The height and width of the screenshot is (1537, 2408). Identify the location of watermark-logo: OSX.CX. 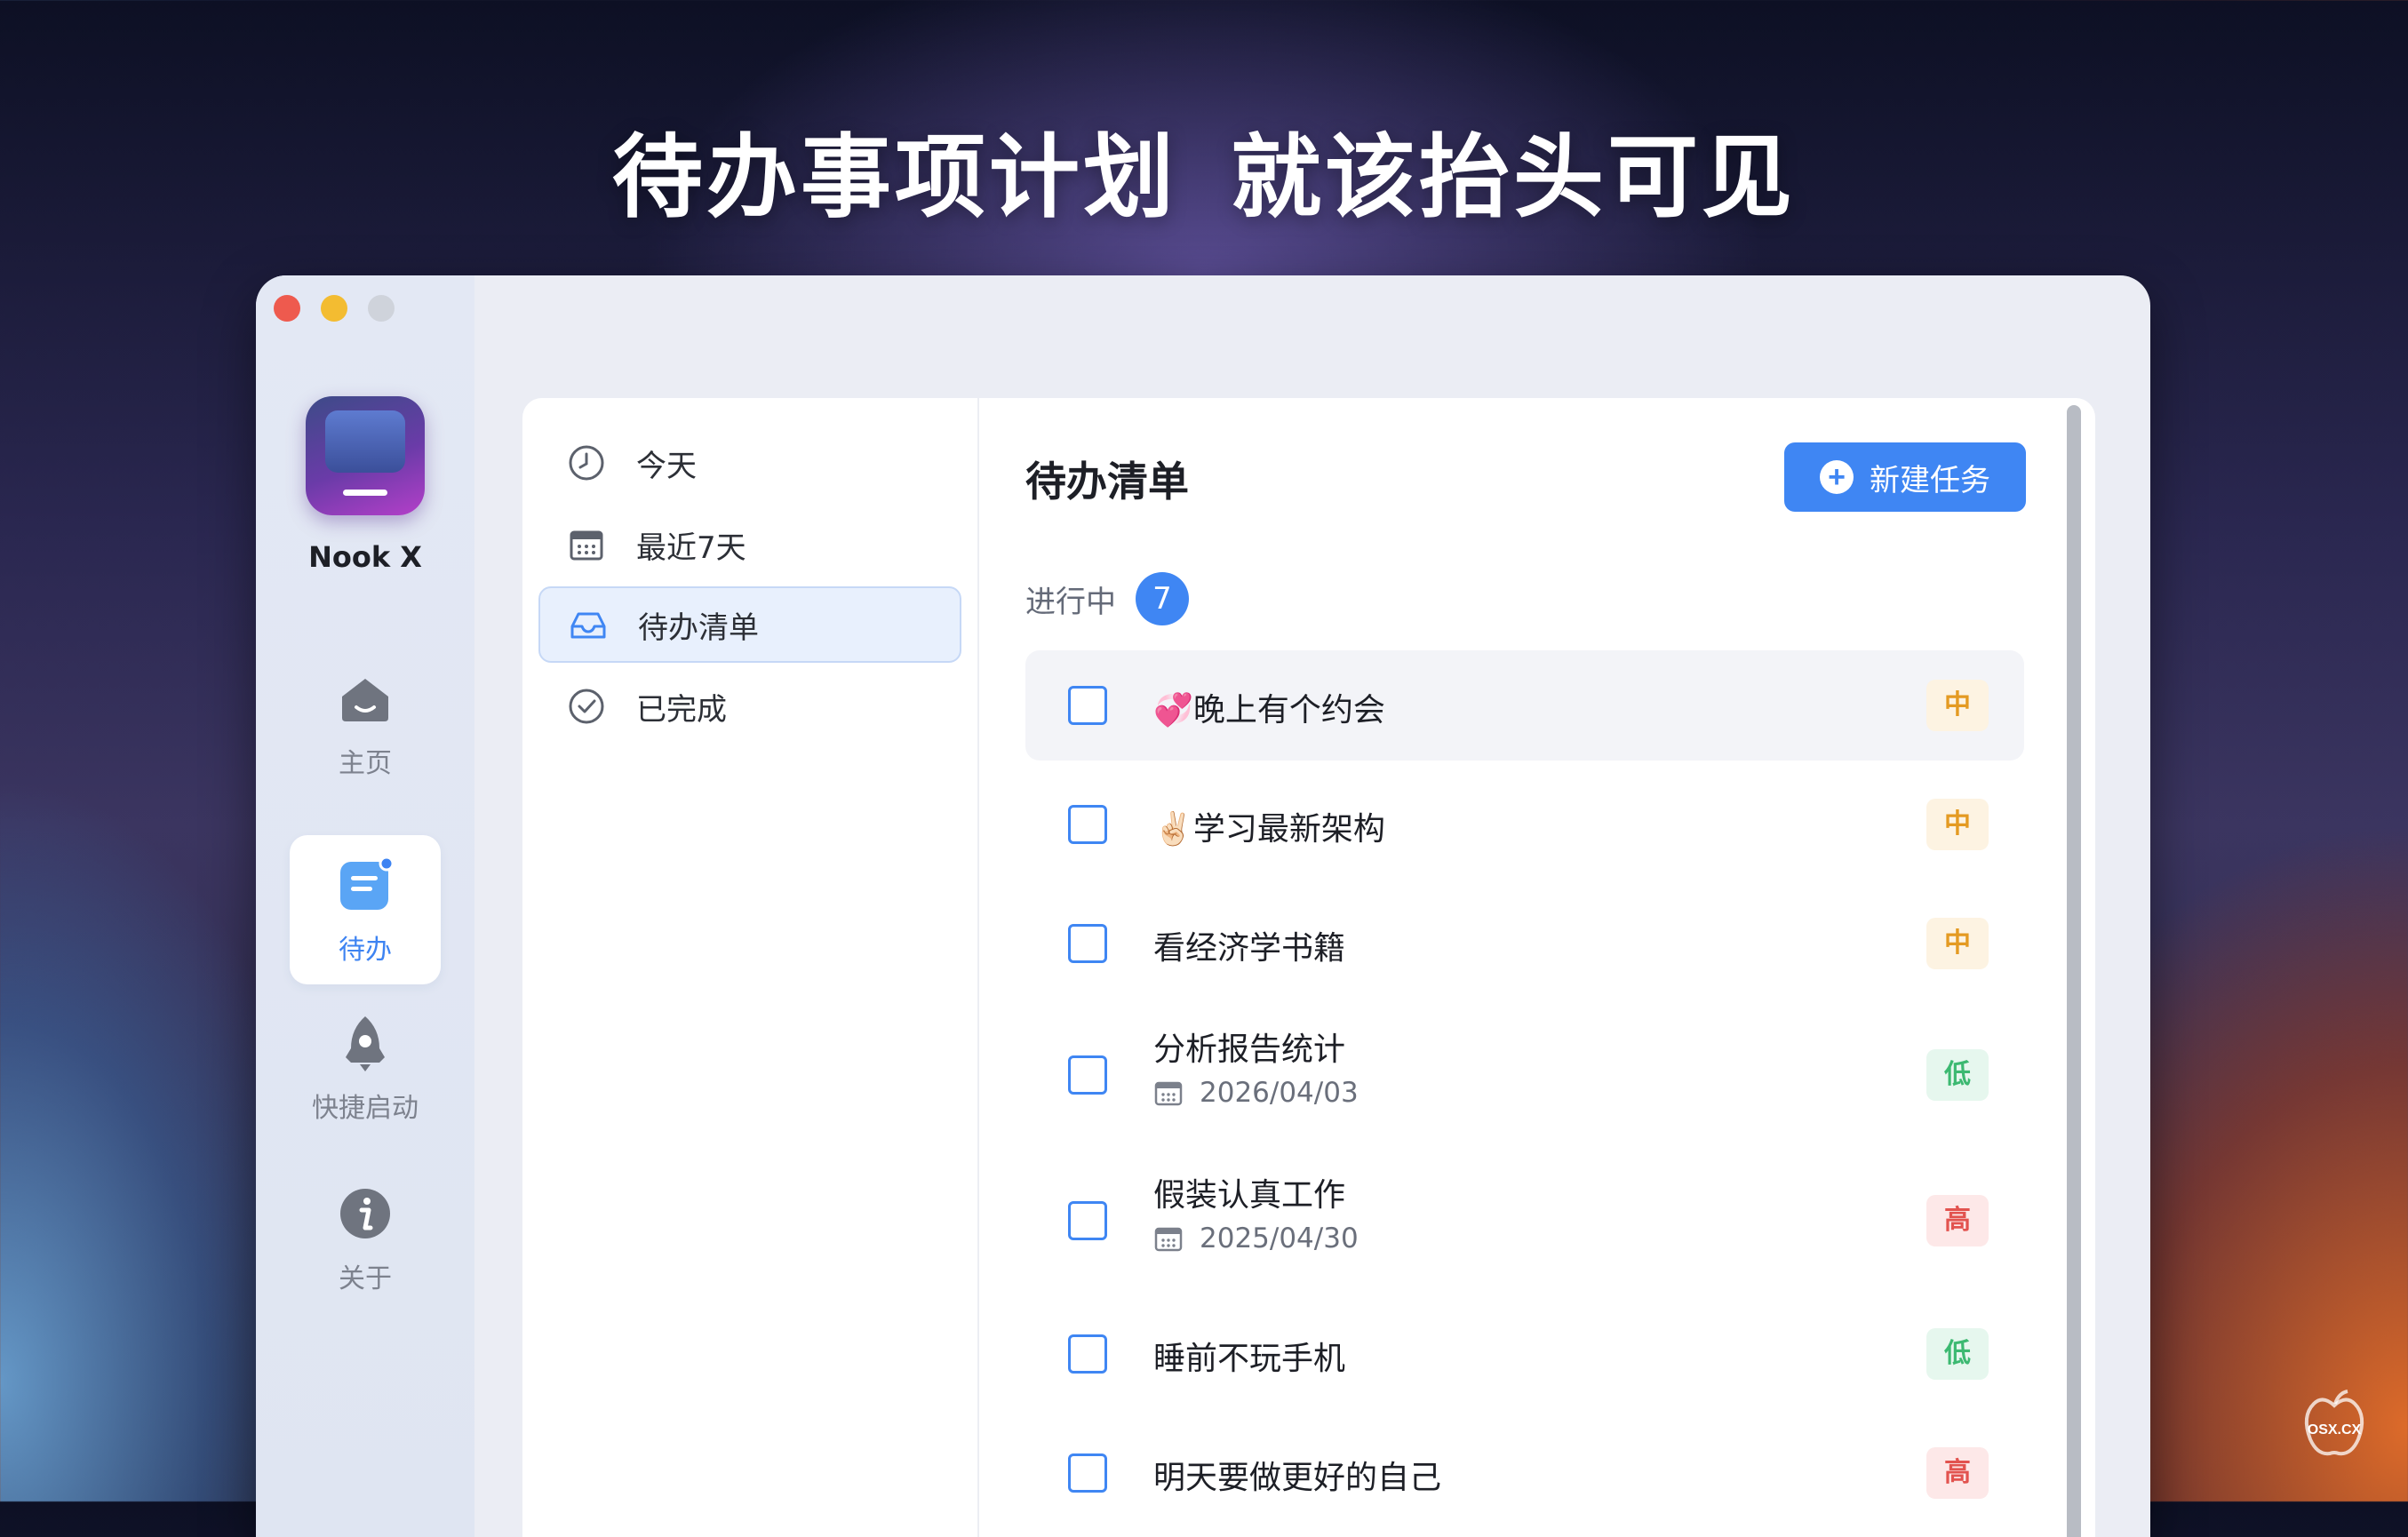
(2334, 1426).